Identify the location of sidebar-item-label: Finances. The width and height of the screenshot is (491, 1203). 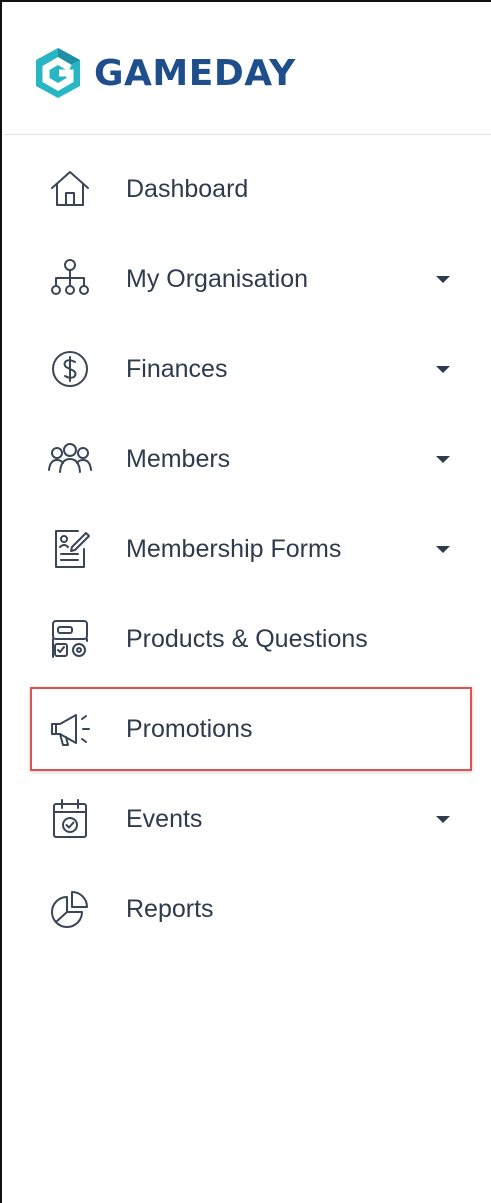
(177, 368).